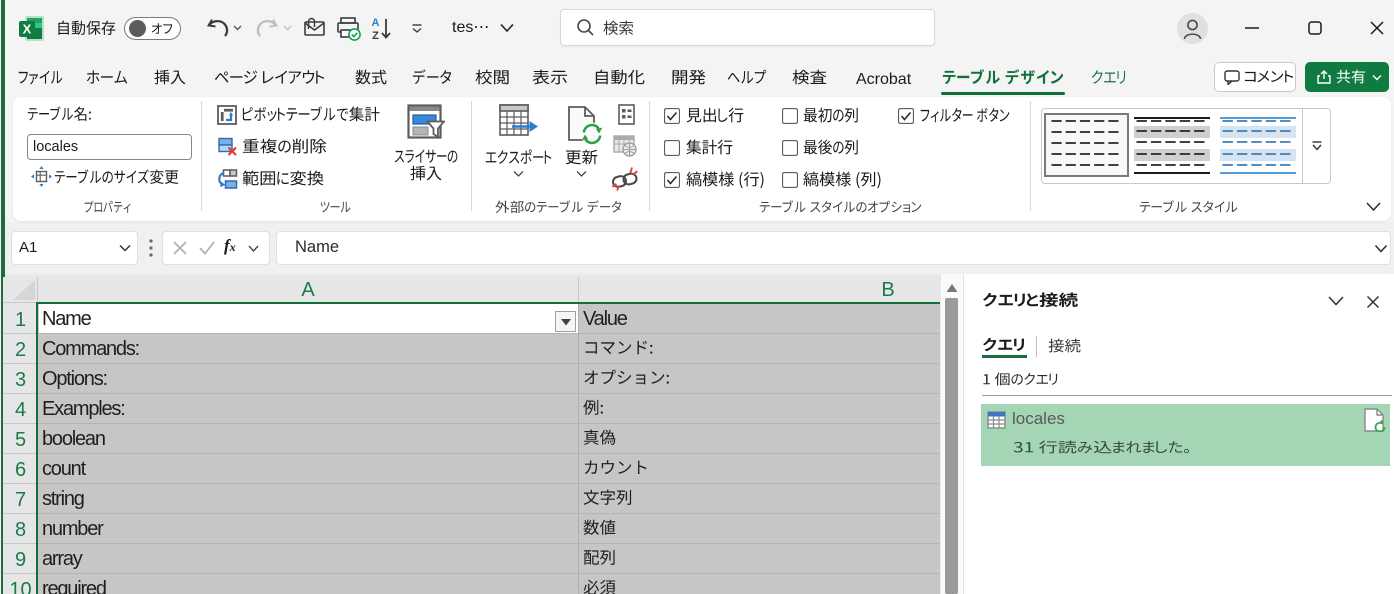 Image resolution: width=1394 pixels, height=594 pixels. I want to click on svg-text: X, so click(27, 29).